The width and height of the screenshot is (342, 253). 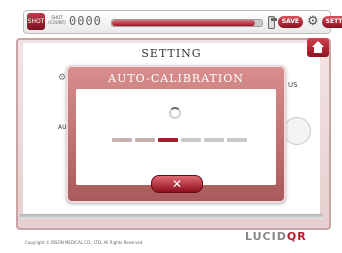 I want to click on spinner-icon, so click(x=175, y=113).